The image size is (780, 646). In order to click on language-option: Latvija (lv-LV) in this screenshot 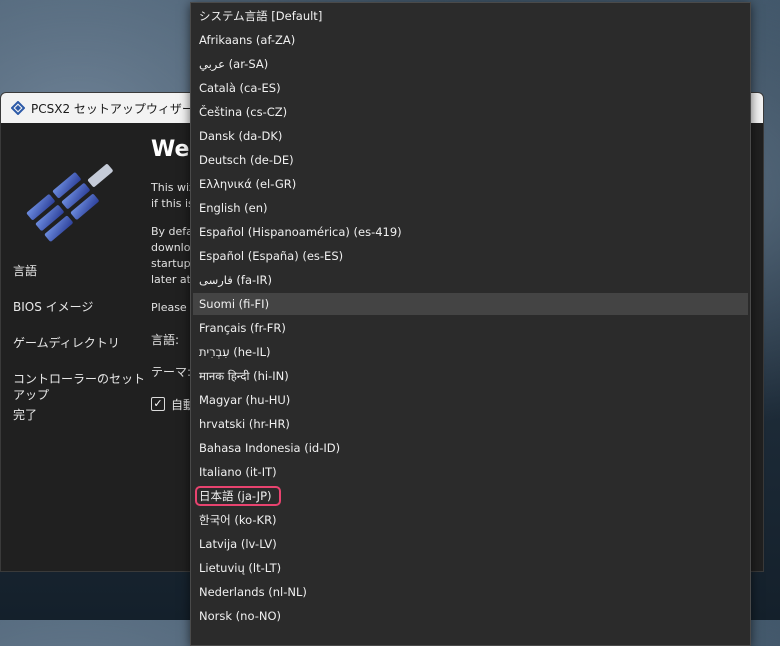, I will do `click(470, 544)`.